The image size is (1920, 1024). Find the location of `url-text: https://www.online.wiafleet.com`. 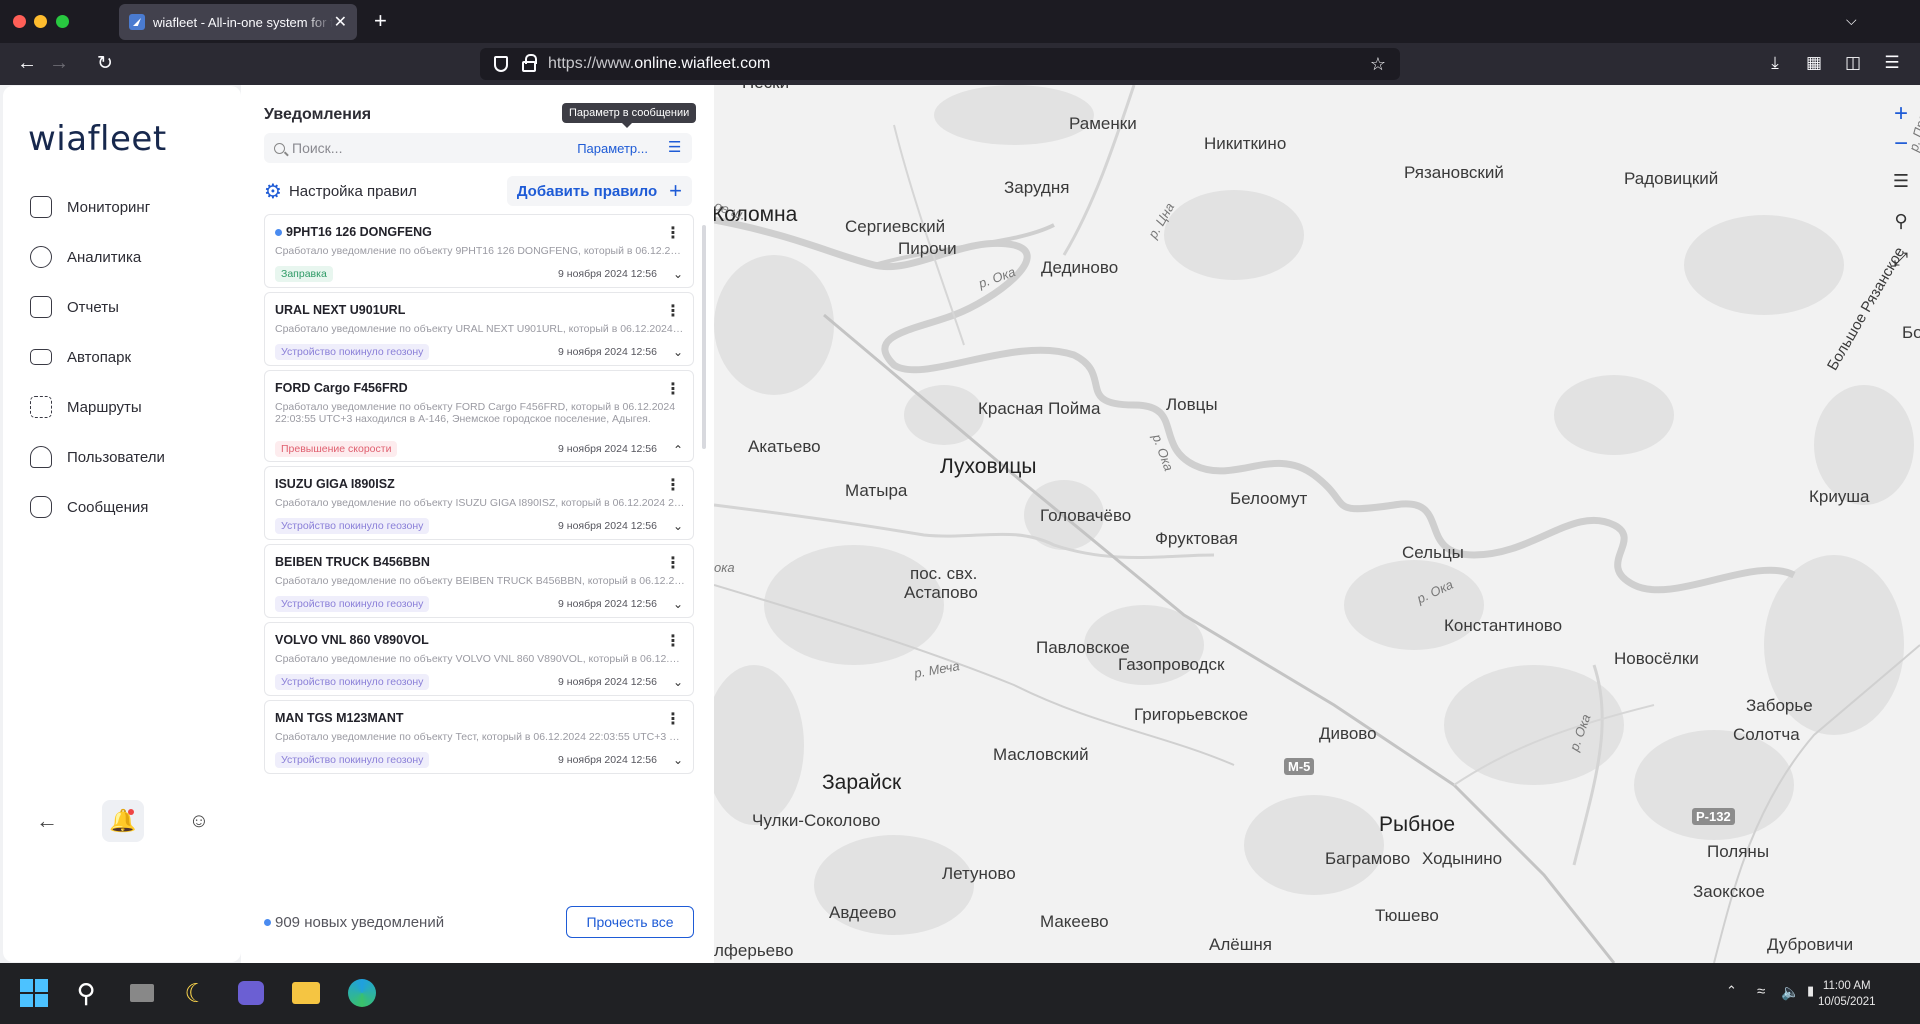

url-text: https://www.online.wiafleet.com is located at coordinates (659, 64).